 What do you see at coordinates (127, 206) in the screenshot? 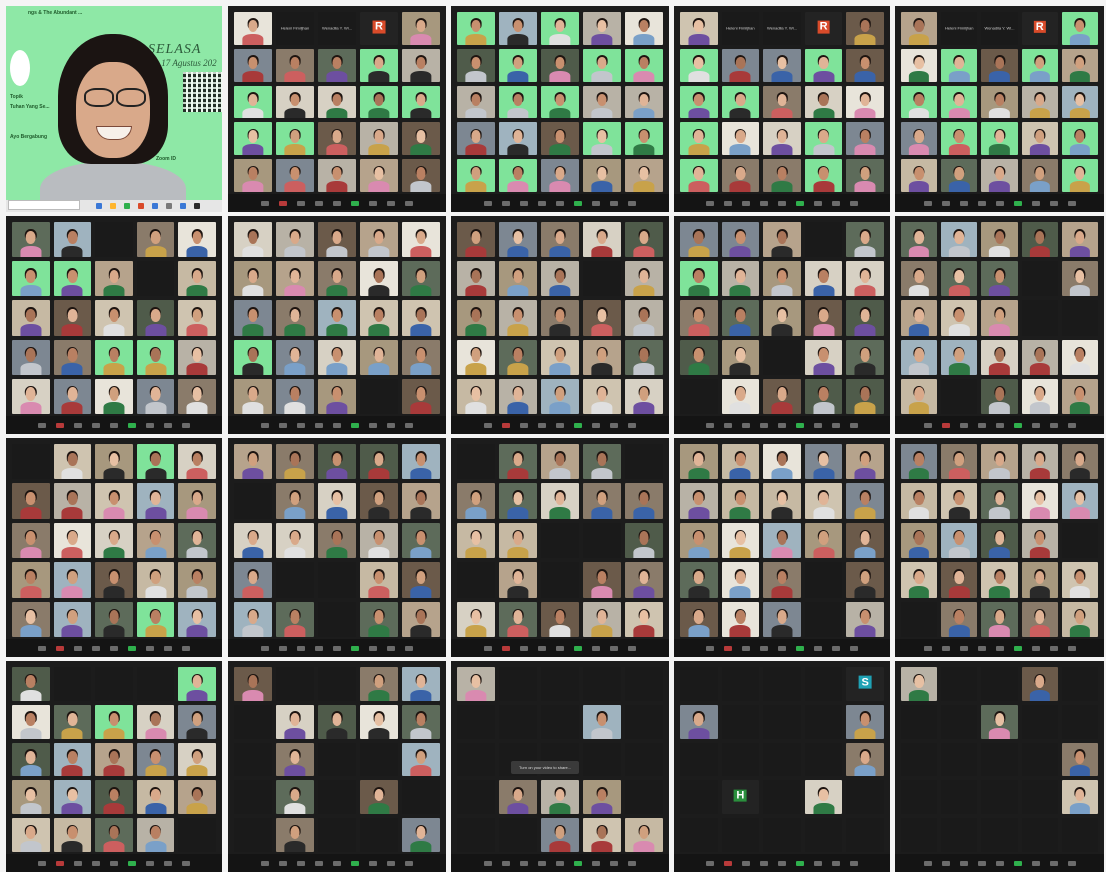
I see `taskbar-app-icon` at bounding box center [127, 206].